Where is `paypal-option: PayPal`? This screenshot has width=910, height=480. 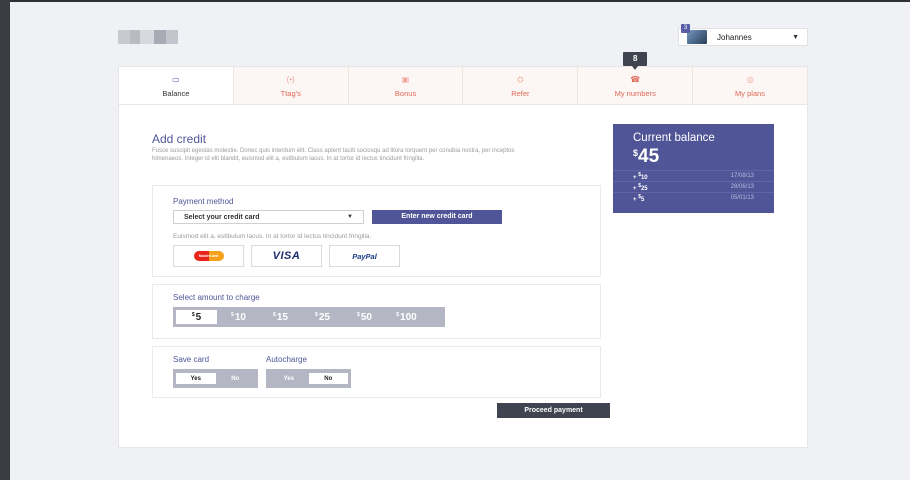 paypal-option: PayPal is located at coordinates (364, 256).